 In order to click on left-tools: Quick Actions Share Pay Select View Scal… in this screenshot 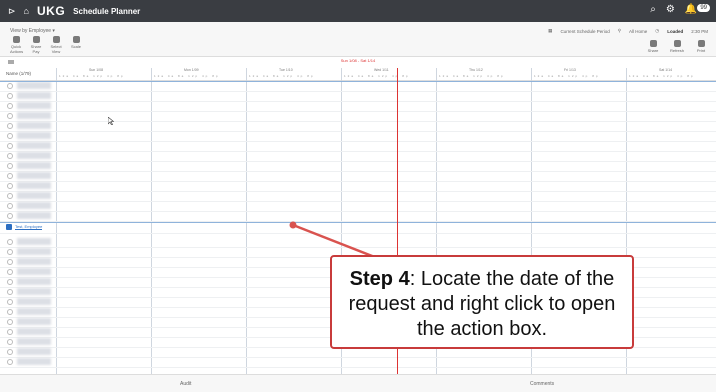, I will do `click(46, 45)`.